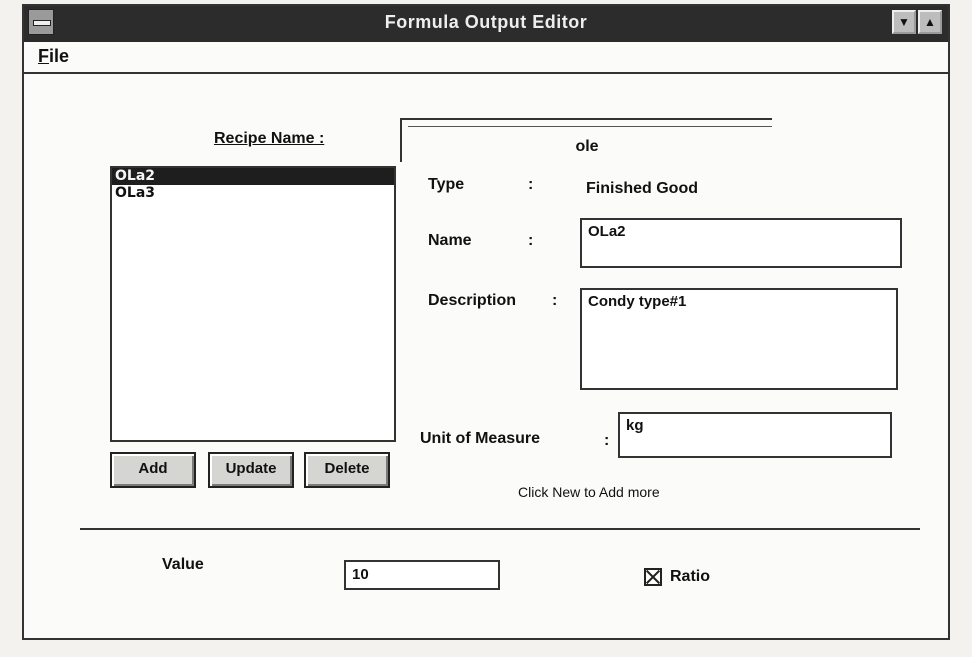 This screenshot has width=972, height=657. Describe the element at coordinates (450, 240) in the screenshot. I see `name-label: Name` at that location.